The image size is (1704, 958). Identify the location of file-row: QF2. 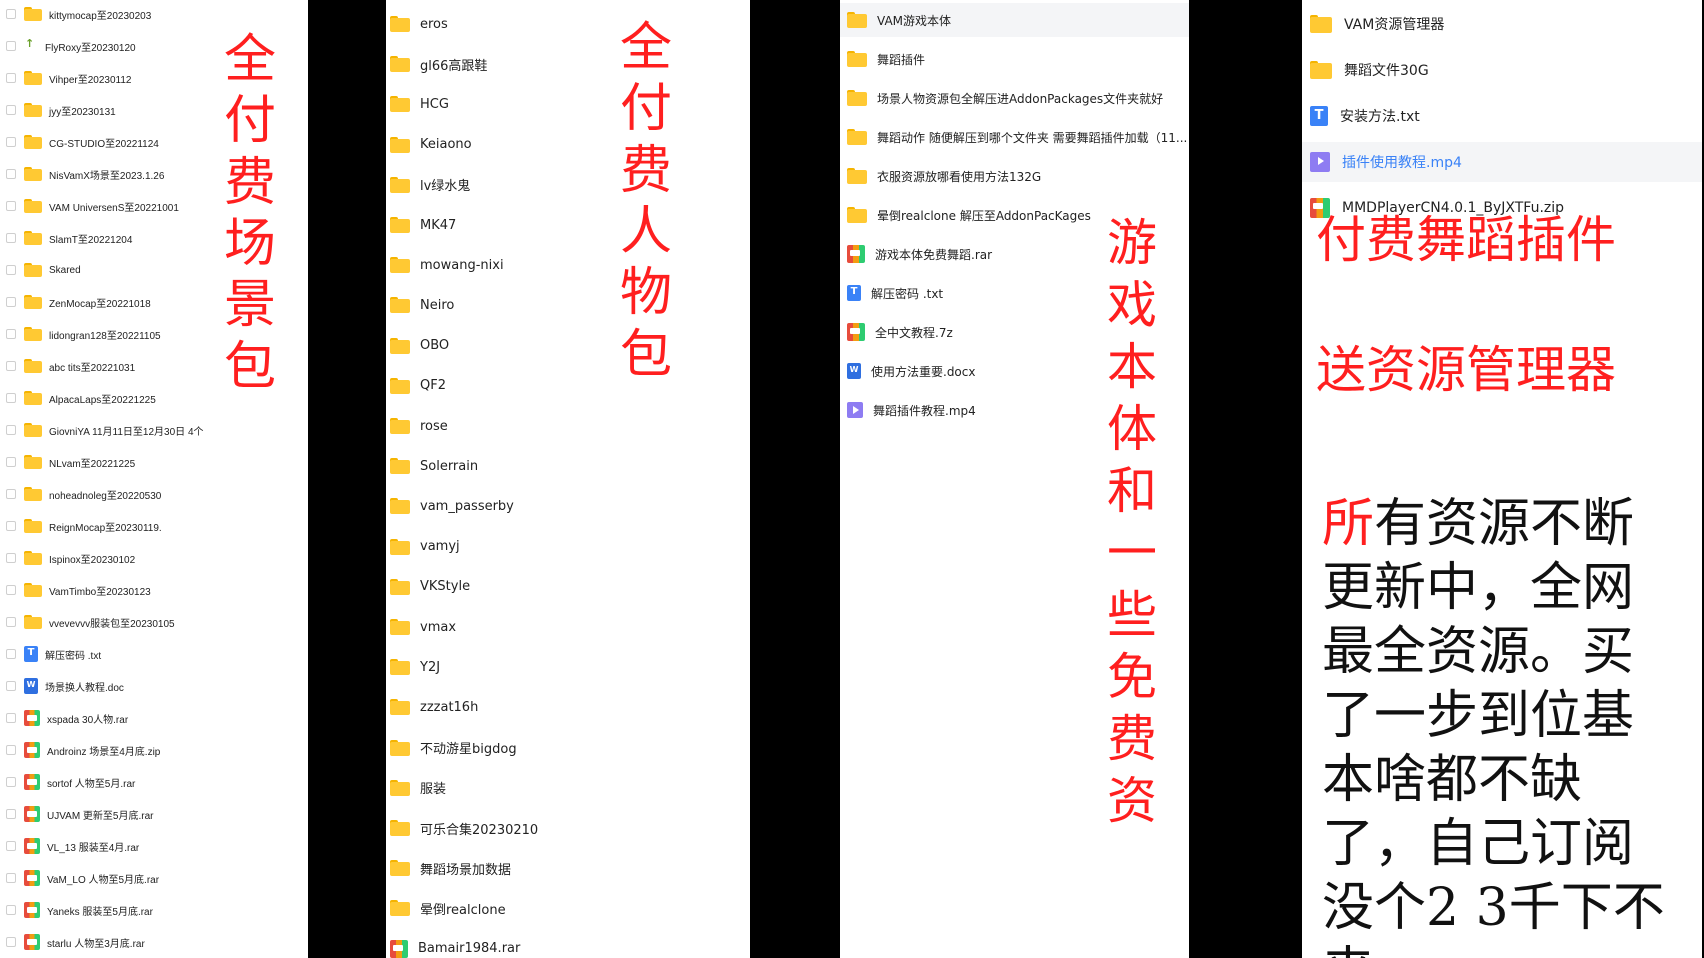
(568, 386).